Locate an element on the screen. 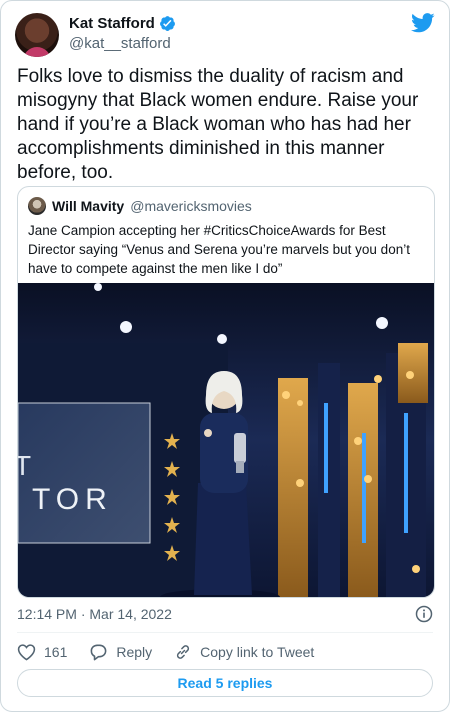 The image size is (450, 712). copy-link-button: Copy link to Tweet is located at coordinates (244, 652).